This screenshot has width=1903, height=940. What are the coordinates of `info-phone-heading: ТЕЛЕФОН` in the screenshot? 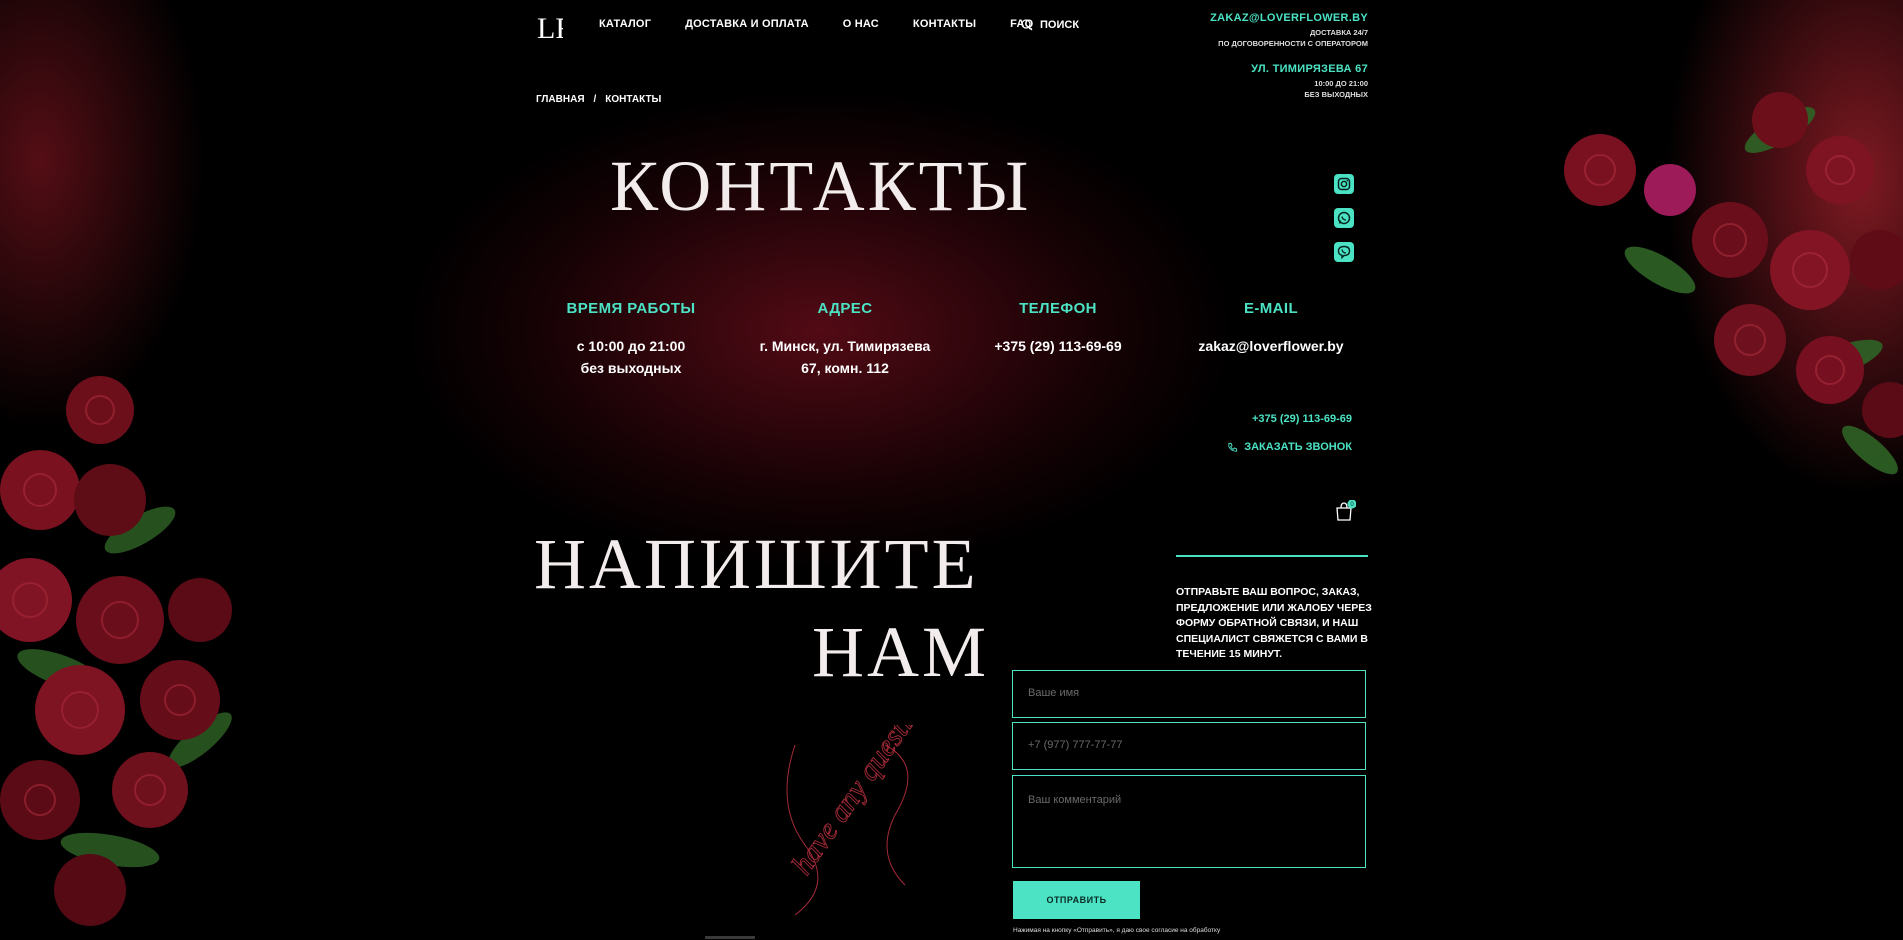 It's located at (1058, 308).